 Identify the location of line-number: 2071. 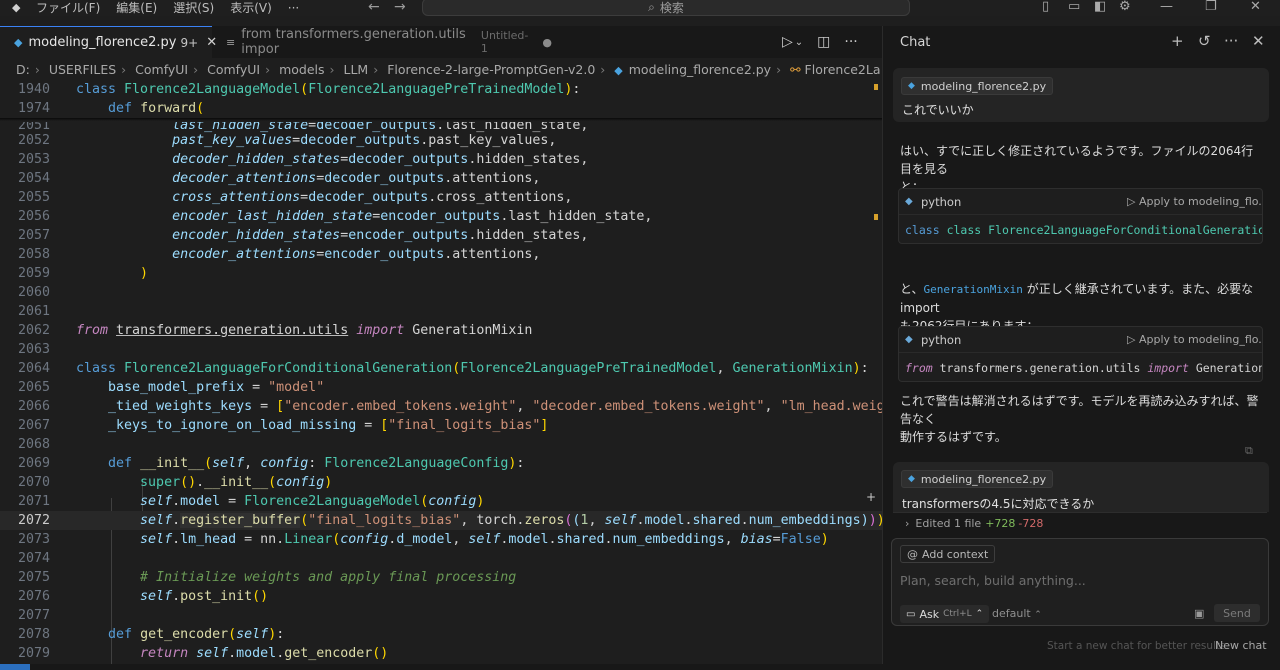
(33, 501).